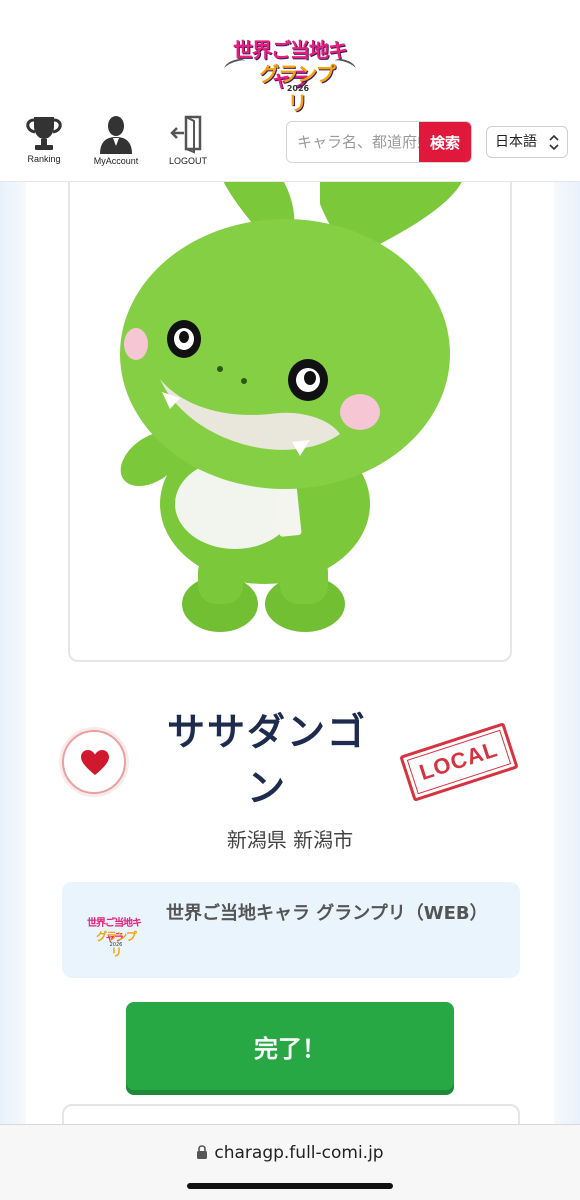 This screenshot has width=580, height=1200. I want to click on search-input, so click(354, 142).